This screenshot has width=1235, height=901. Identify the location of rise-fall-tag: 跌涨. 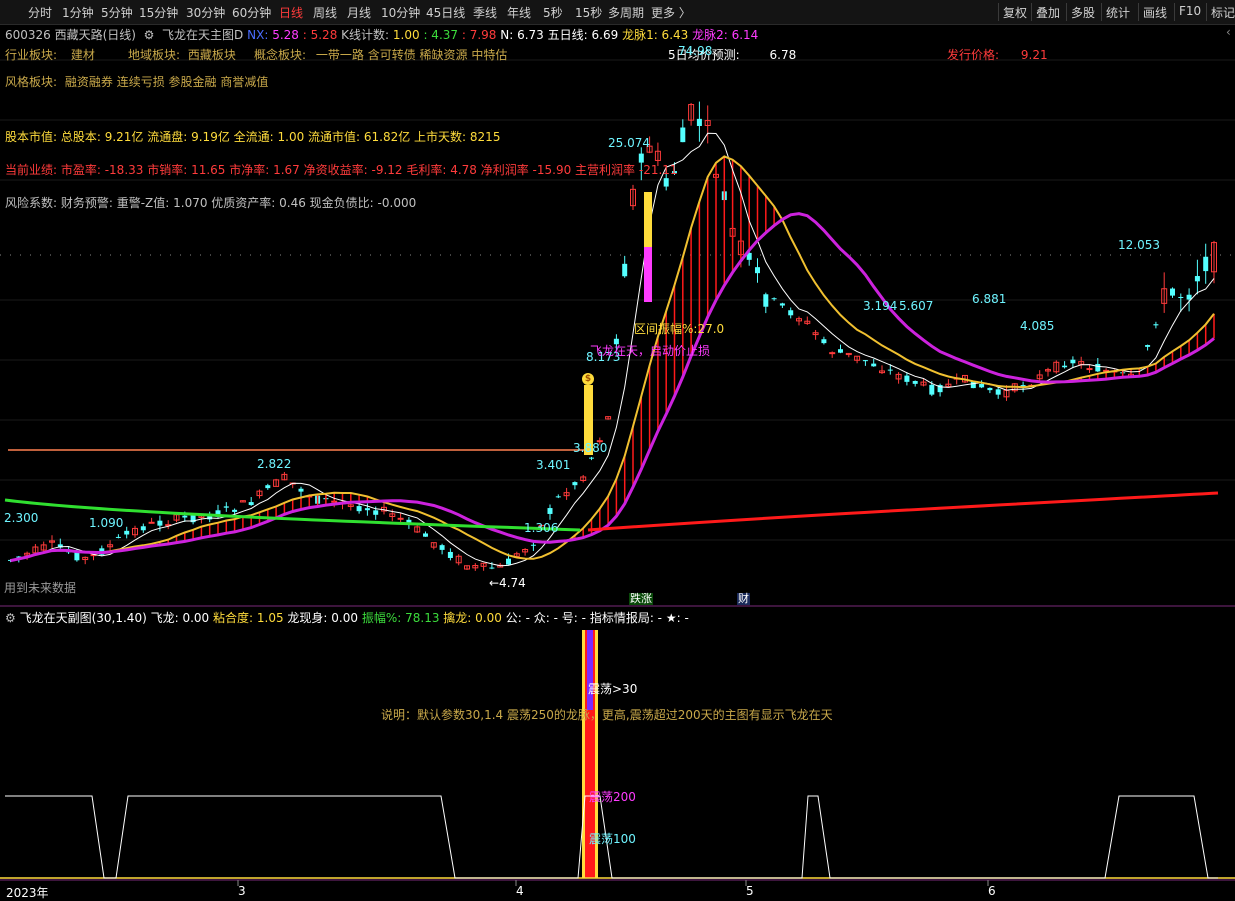
(641, 599).